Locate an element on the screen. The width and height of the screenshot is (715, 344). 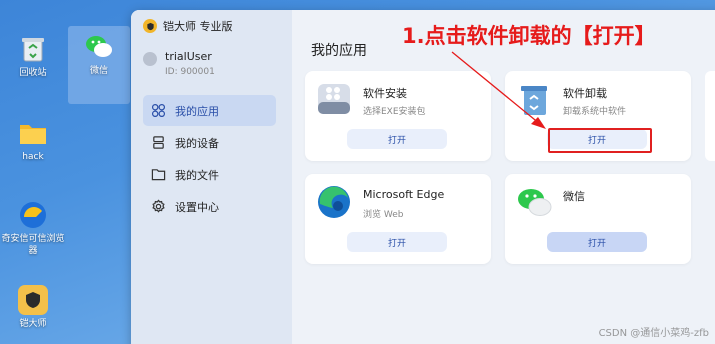
watermark: CSDN @通信小菜鸡-zfb is located at coordinates (653, 333).